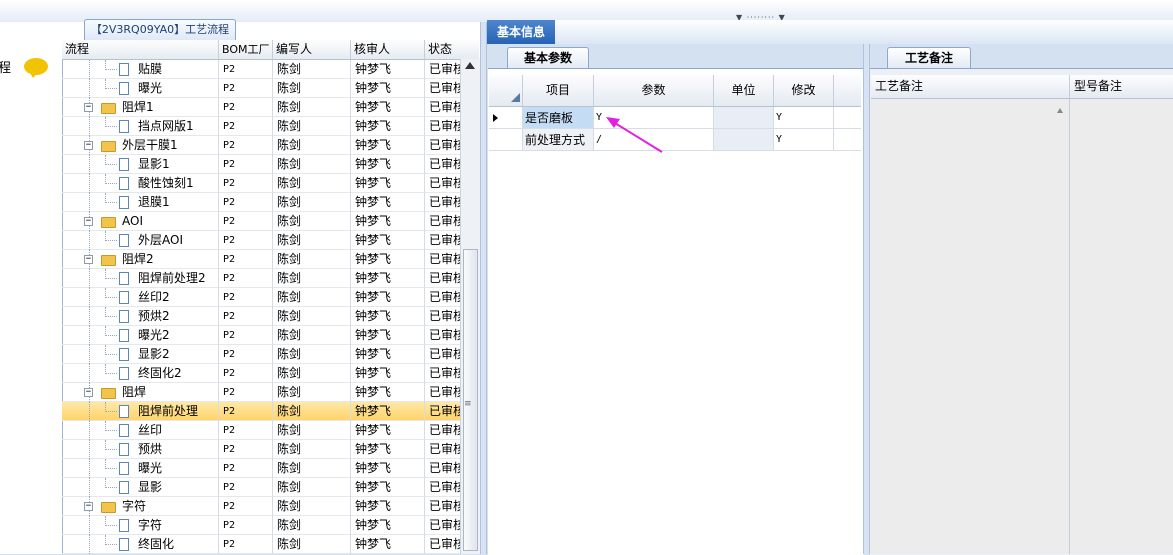 This screenshot has height=555, width=1173. I want to click on tree-cell-flow: 终固化2, so click(140, 373).